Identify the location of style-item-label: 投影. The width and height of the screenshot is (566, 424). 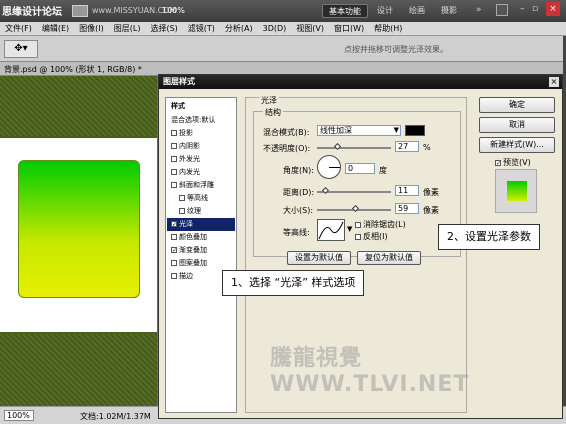
(186, 133).